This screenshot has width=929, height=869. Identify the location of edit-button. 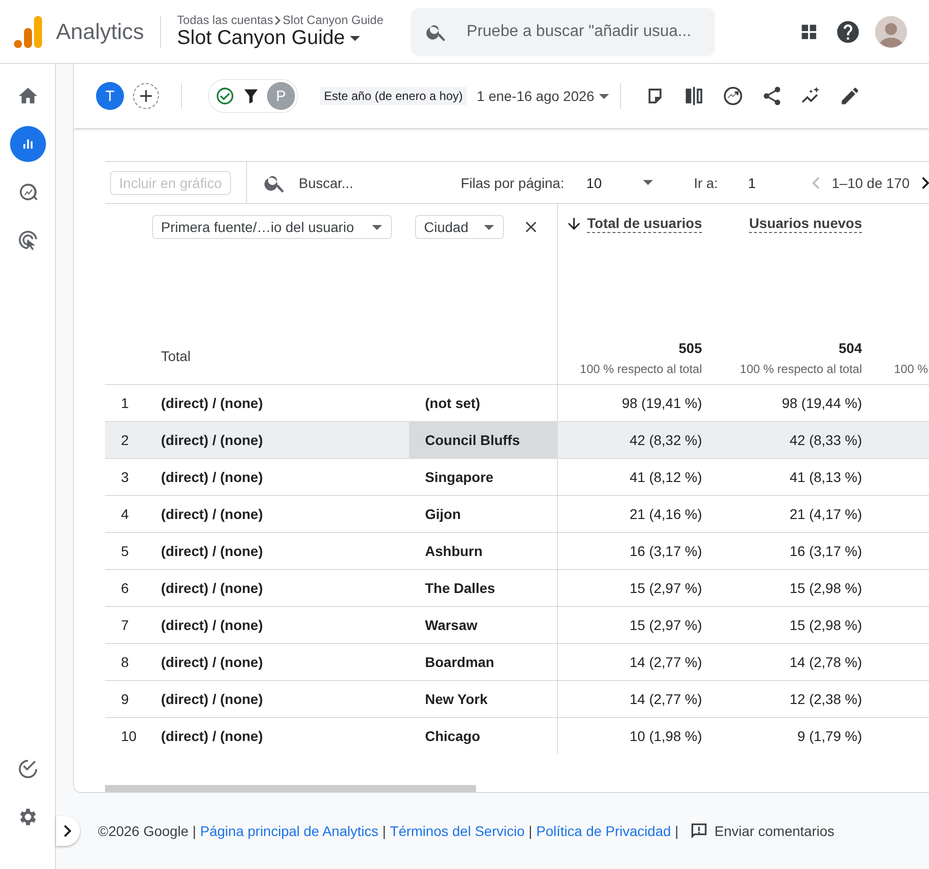
(850, 96).